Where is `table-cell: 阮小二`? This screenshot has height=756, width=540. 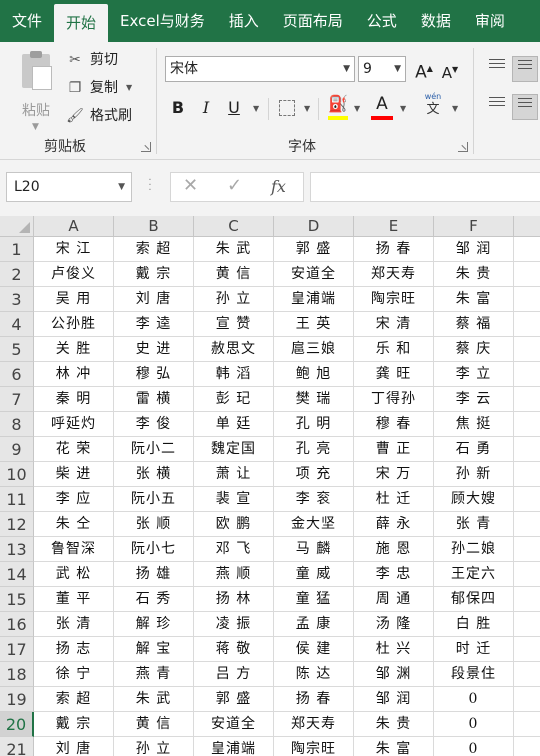 table-cell: 阮小二 is located at coordinates (154, 449).